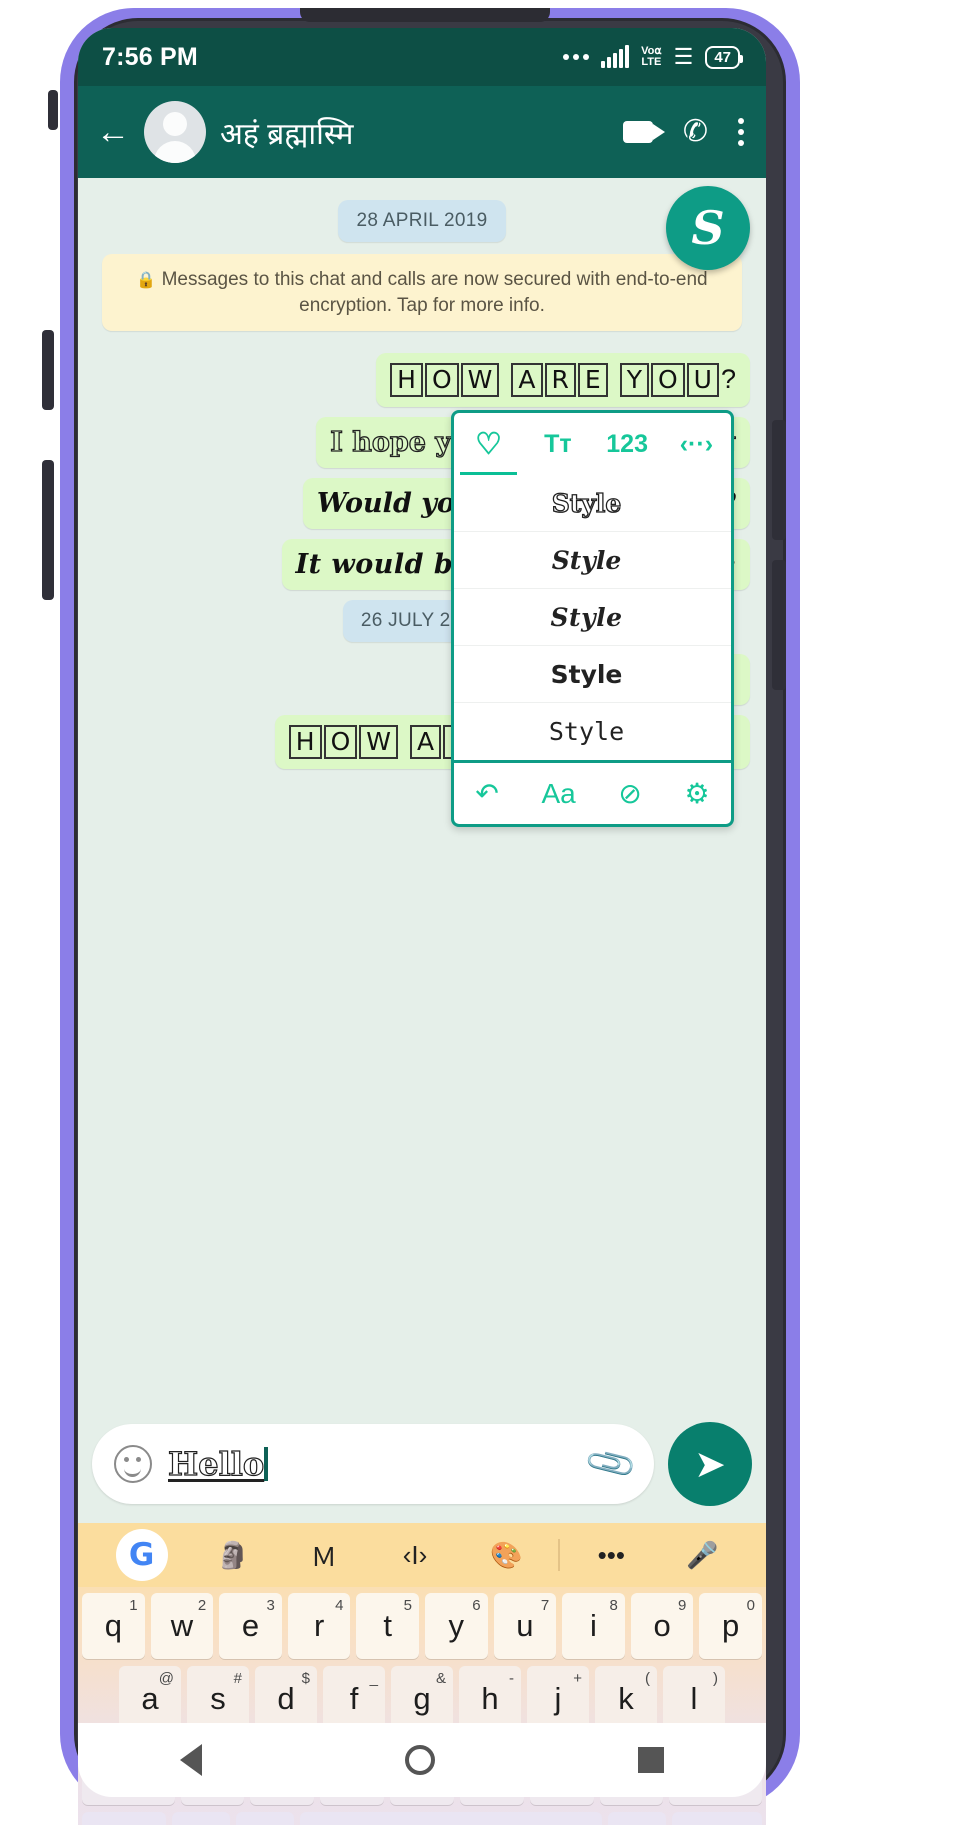 The width and height of the screenshot is (960, 1825). What do you see at coordinates (525, 1626) in the screenshot?
I see `key-u: 7u` at bounding box center [525, 1626].